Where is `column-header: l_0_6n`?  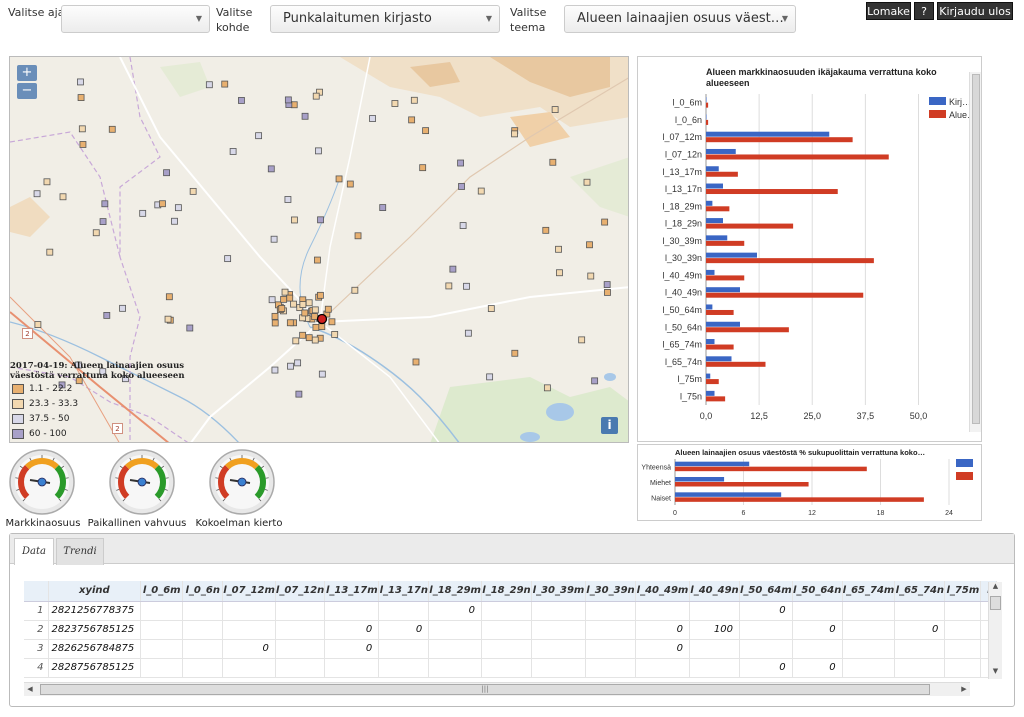 column-header: l_0_6n is located at coordinates (203, 591).